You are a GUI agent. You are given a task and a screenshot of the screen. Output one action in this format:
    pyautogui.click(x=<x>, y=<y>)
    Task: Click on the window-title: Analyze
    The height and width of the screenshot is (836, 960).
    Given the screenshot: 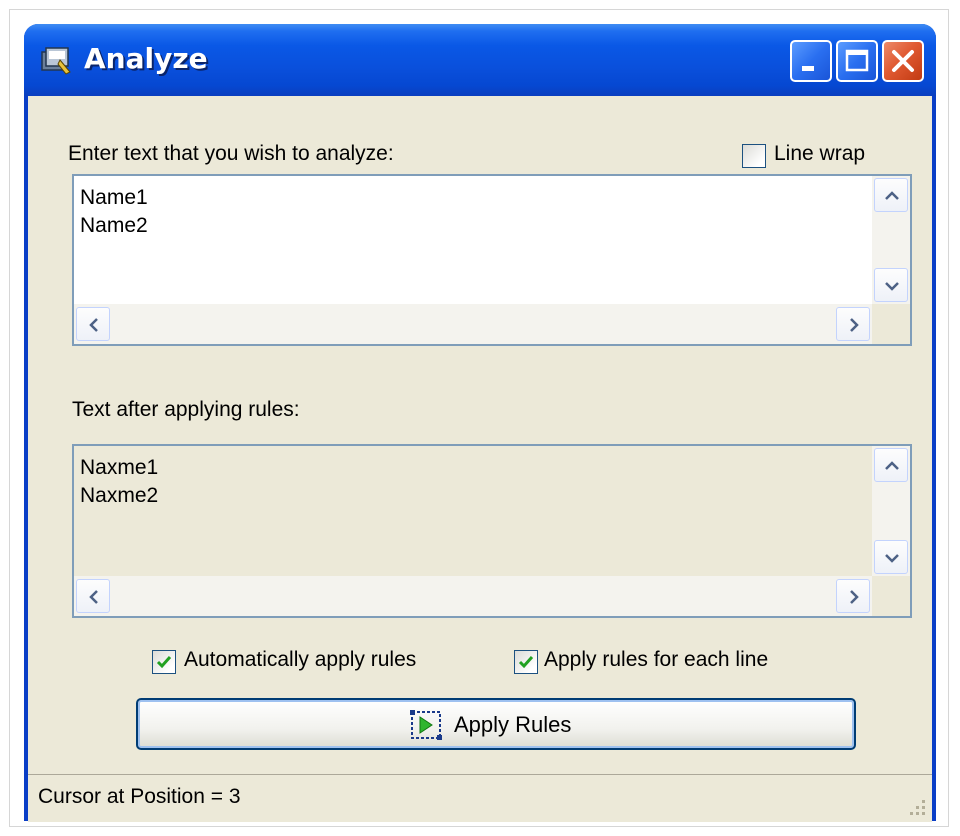 What is the action you would take?
    pyautogui.click(x=146, y=58)
    